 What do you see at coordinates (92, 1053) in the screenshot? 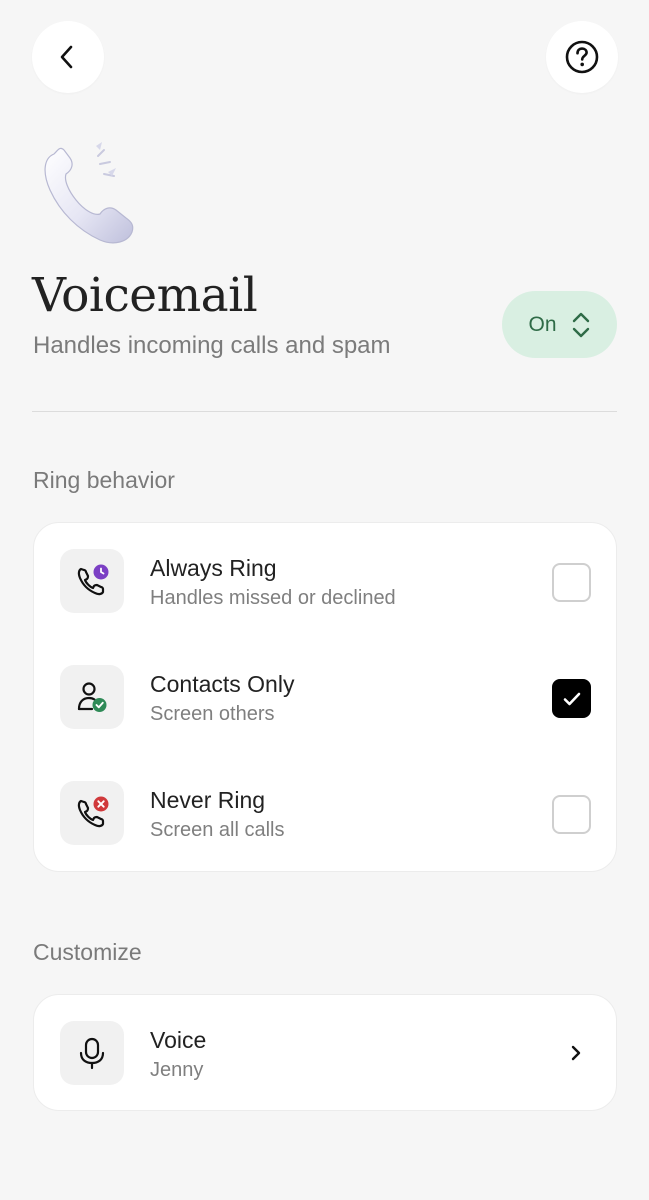
I see `microphone-icon` at bounding box center [92, 1053].